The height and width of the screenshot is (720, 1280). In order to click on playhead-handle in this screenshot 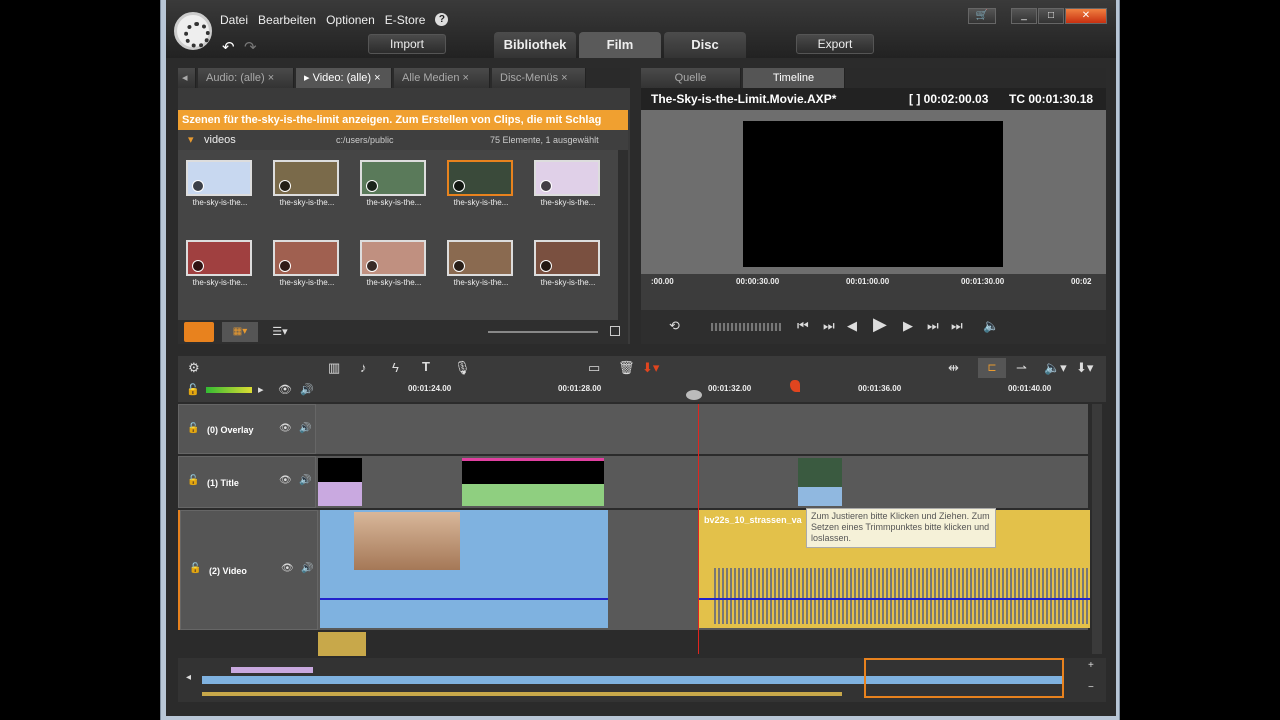, I will do `click(694, 395)`.